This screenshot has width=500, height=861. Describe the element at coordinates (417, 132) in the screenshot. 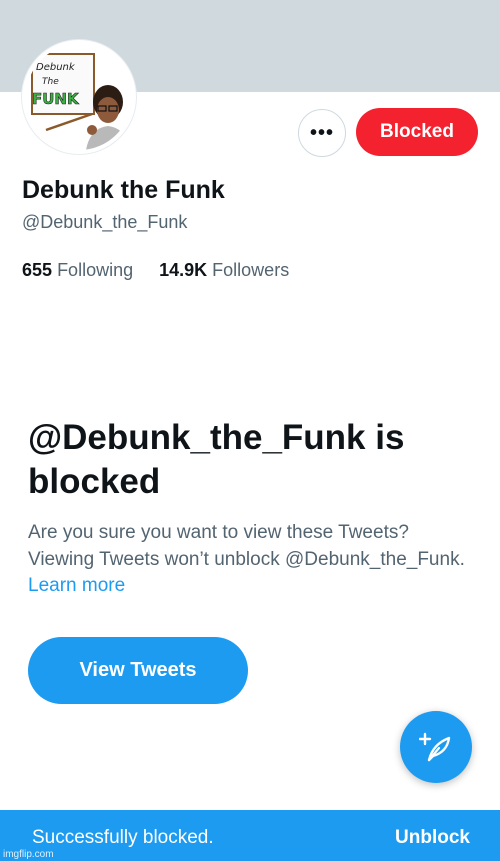

I see `blocked-button: Blocked` at that location.